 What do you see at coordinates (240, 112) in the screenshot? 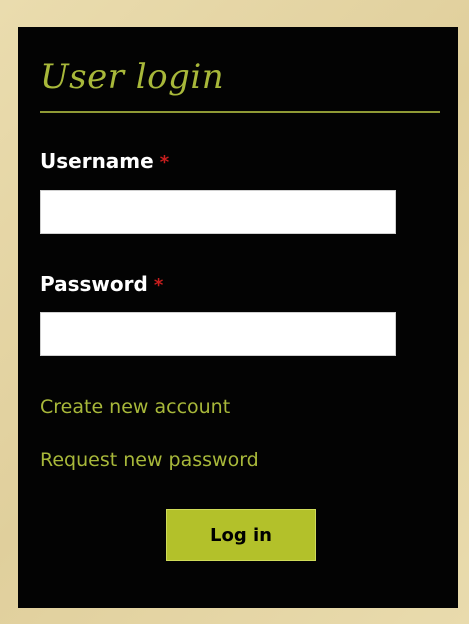
I see `title-divider` at bounding box center [240, 112].